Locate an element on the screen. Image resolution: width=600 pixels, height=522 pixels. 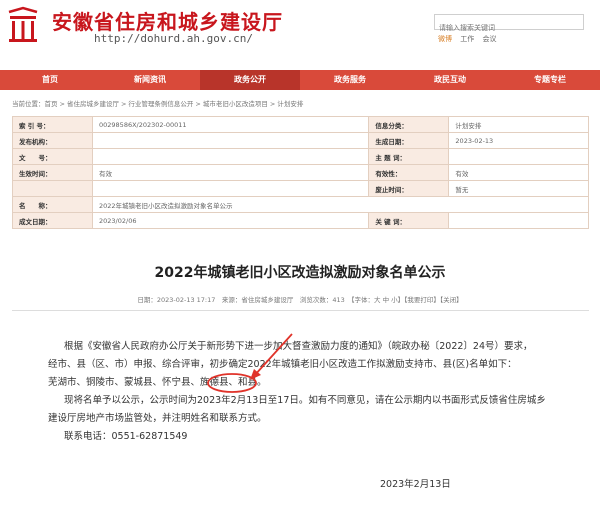
info-label: 主 题 词： is located at coordinates (409, 156).